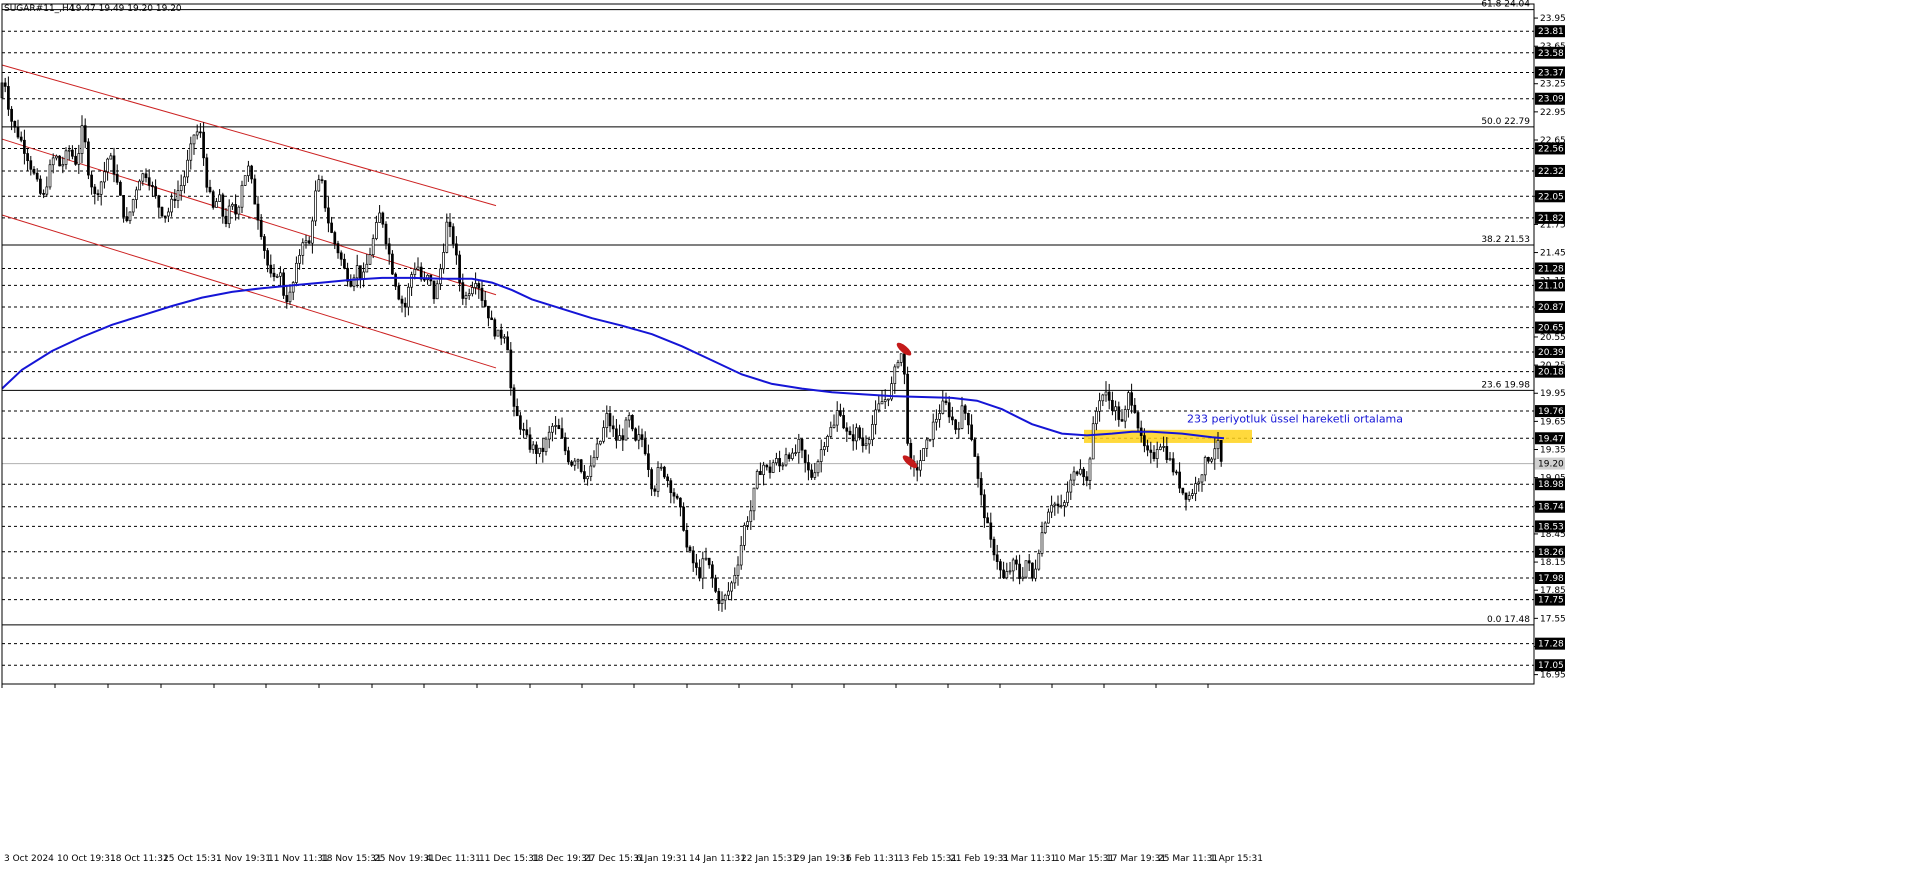 The height and width of the screenshot is (888, 1916). I want to click on y-tick-label: 22.95, so click(1553, 113).